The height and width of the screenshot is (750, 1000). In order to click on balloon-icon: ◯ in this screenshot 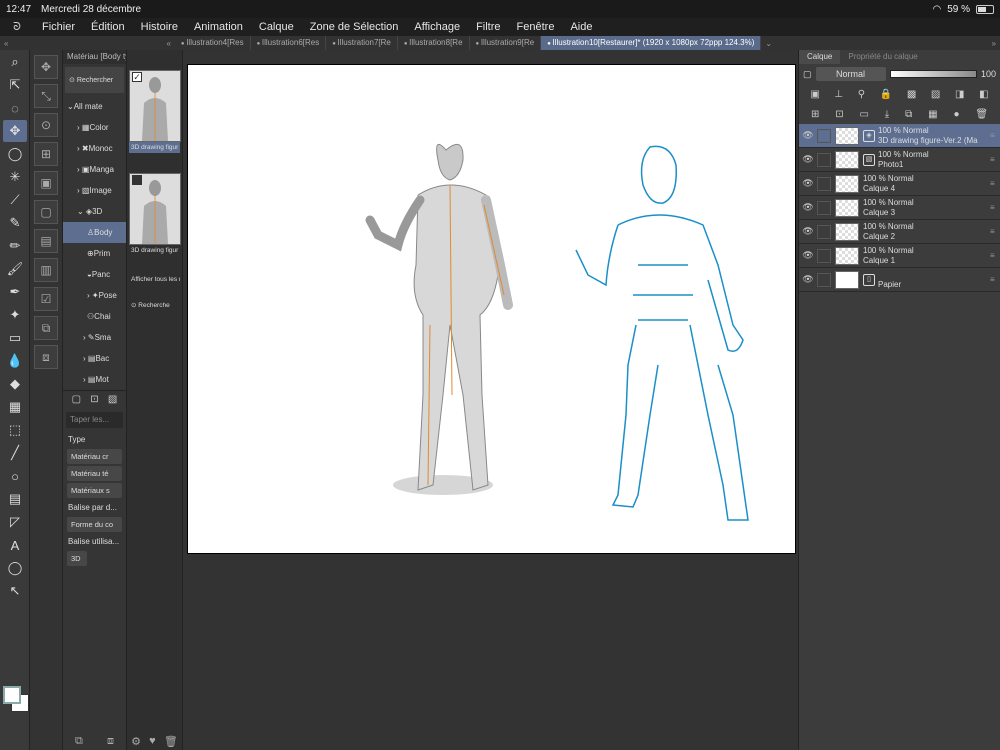, I will do `click(15, 568)`.